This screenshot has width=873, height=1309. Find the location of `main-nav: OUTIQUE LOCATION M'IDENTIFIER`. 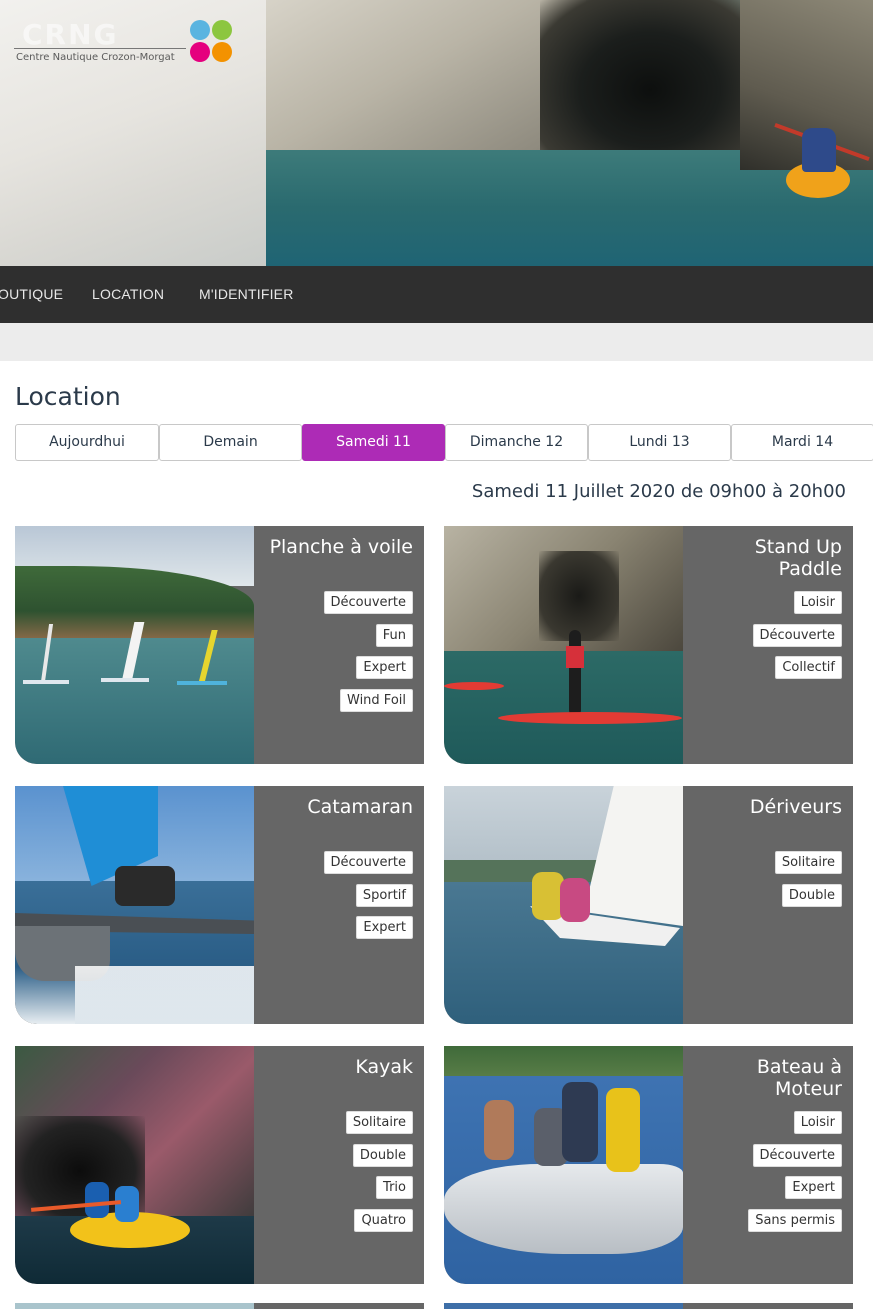

main-nav: OUTIQUE LOCATION M'IDENTIFIER is located at coordinates (436, 294).